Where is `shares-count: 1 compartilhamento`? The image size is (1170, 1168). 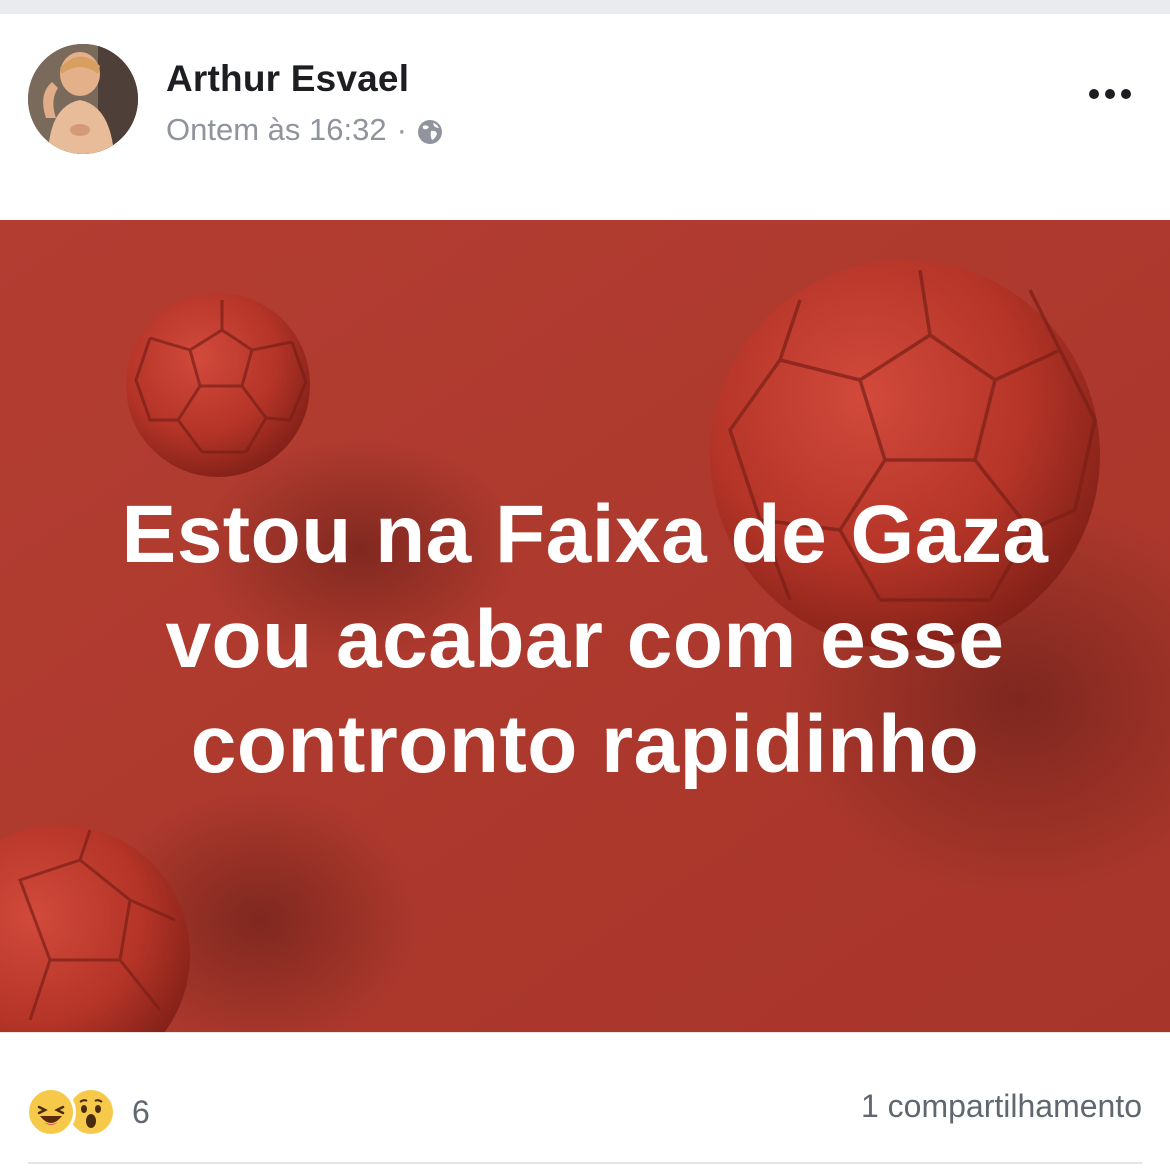
shares-count: 1 compartilhamento is located at coordinates (1001, 1106).